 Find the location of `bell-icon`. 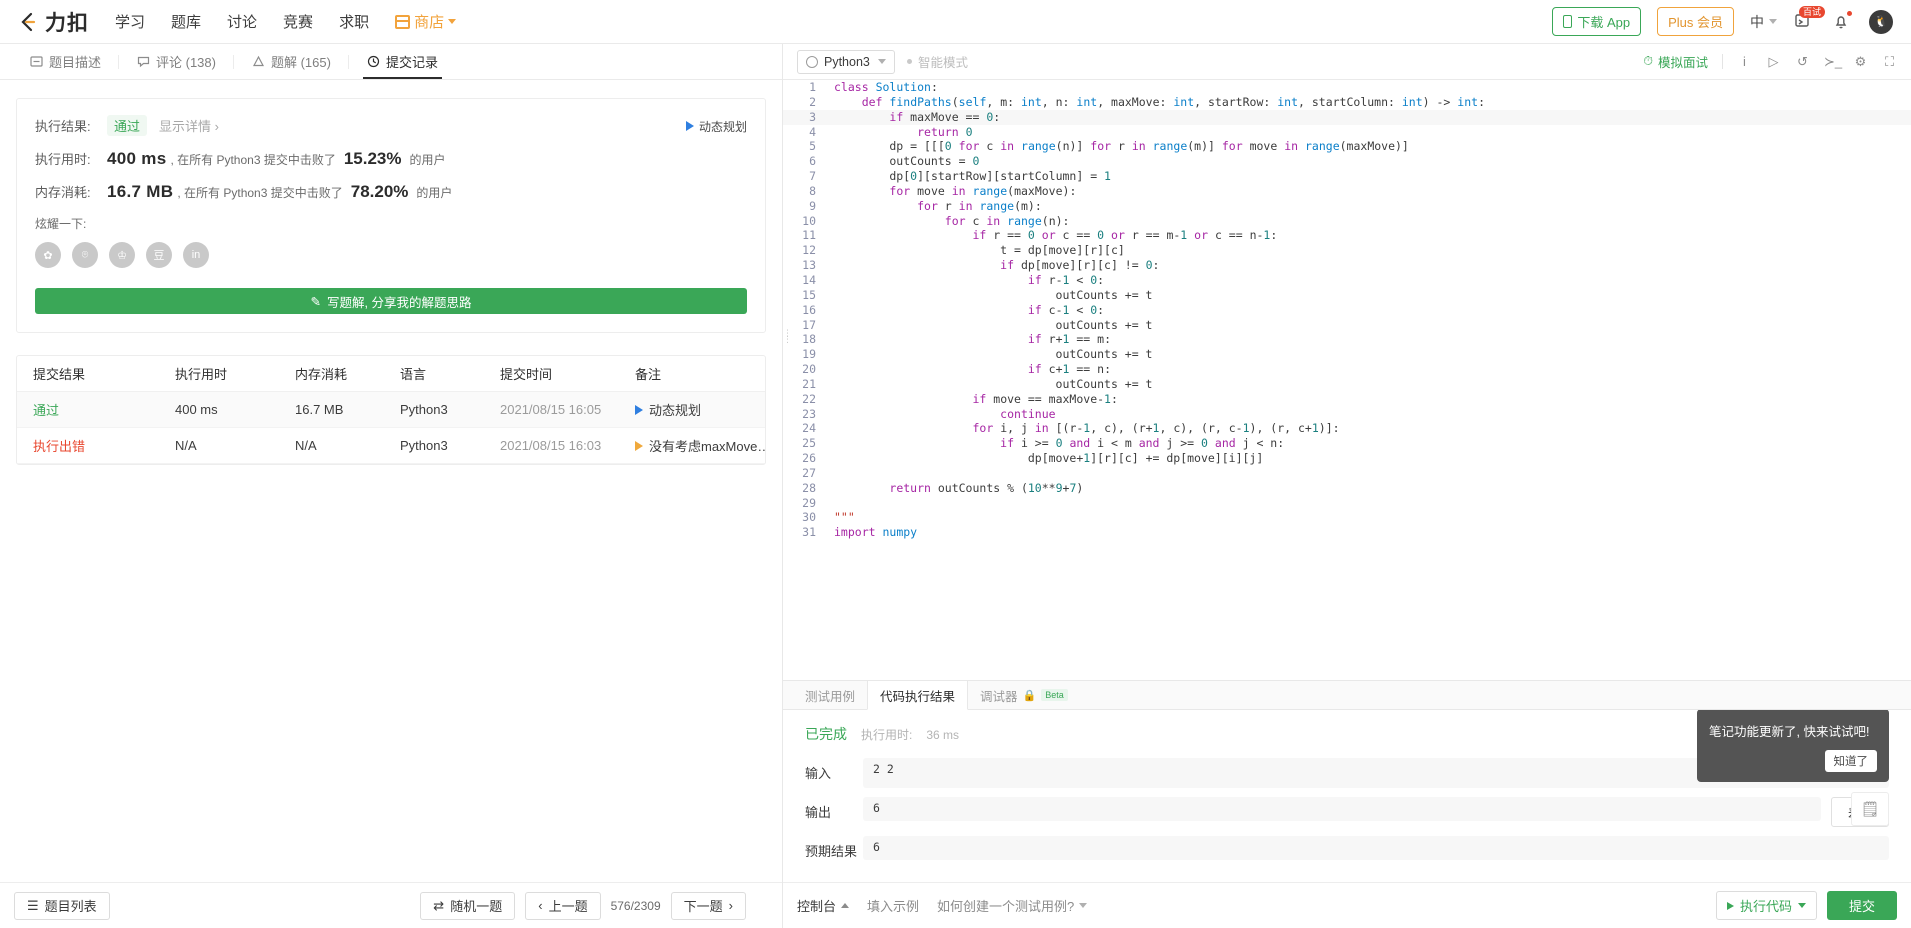

bell-icon is located at coordinates (1842, 21).